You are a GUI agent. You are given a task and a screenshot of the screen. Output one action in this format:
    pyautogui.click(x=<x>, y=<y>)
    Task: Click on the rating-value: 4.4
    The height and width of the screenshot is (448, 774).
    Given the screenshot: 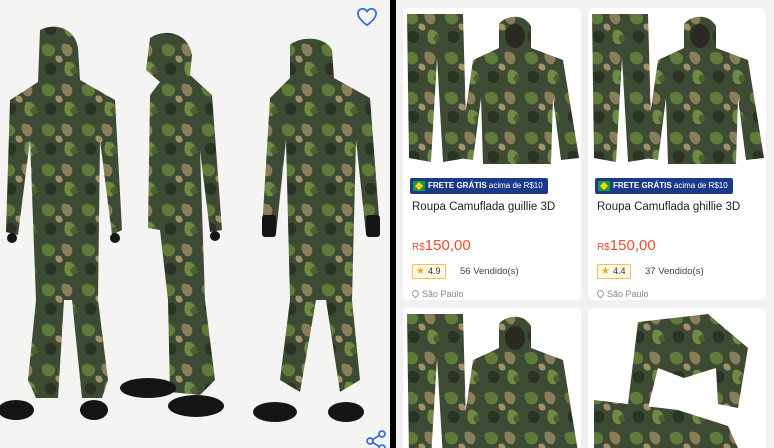 What is the action you would take?
    pyautogui.click(x=619, y=271)
    